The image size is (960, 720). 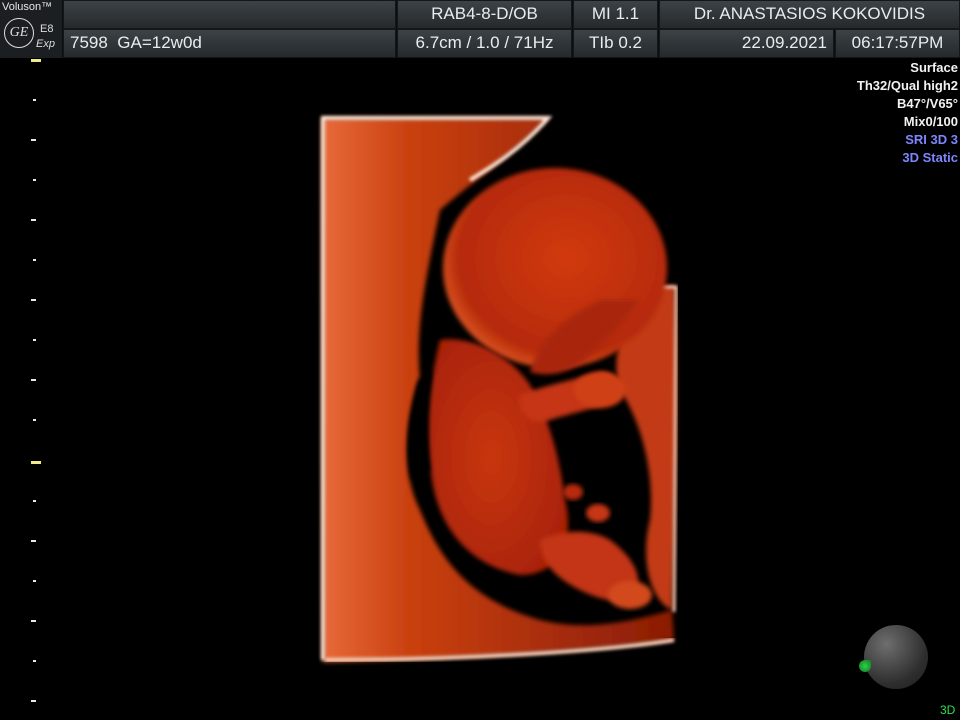 I want to click on logo-area: Voluson™ GE E8 Exp, so click(x=31, y=29).